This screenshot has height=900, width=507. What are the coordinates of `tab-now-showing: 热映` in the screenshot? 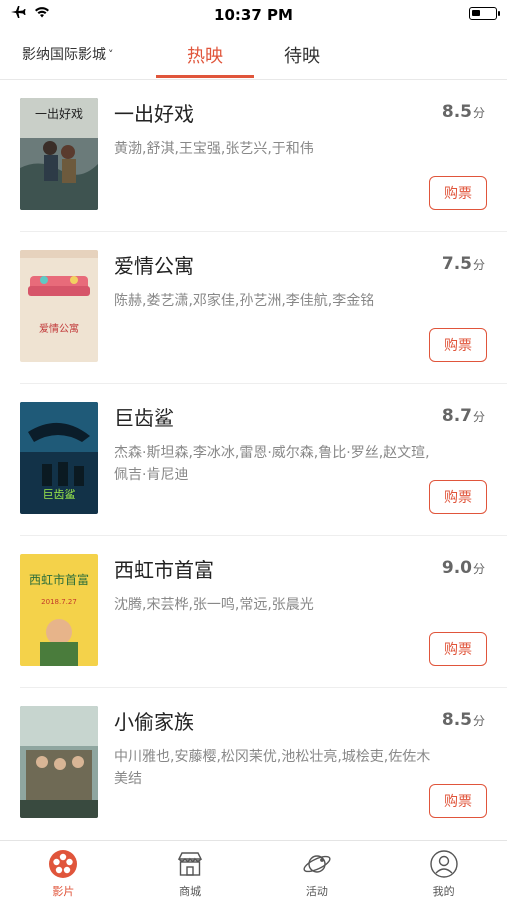 It's located at (205, 55).